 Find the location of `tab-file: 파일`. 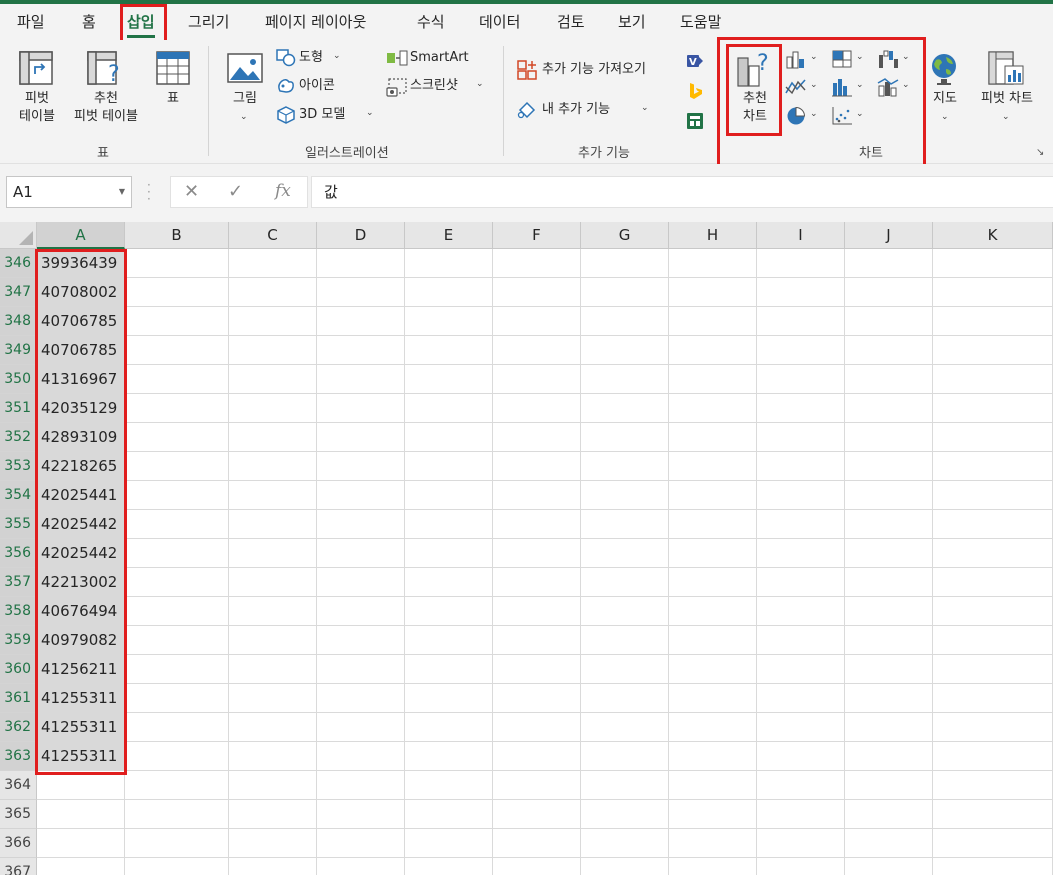

tab-file: 파일 is located at coordinates (31, 22).